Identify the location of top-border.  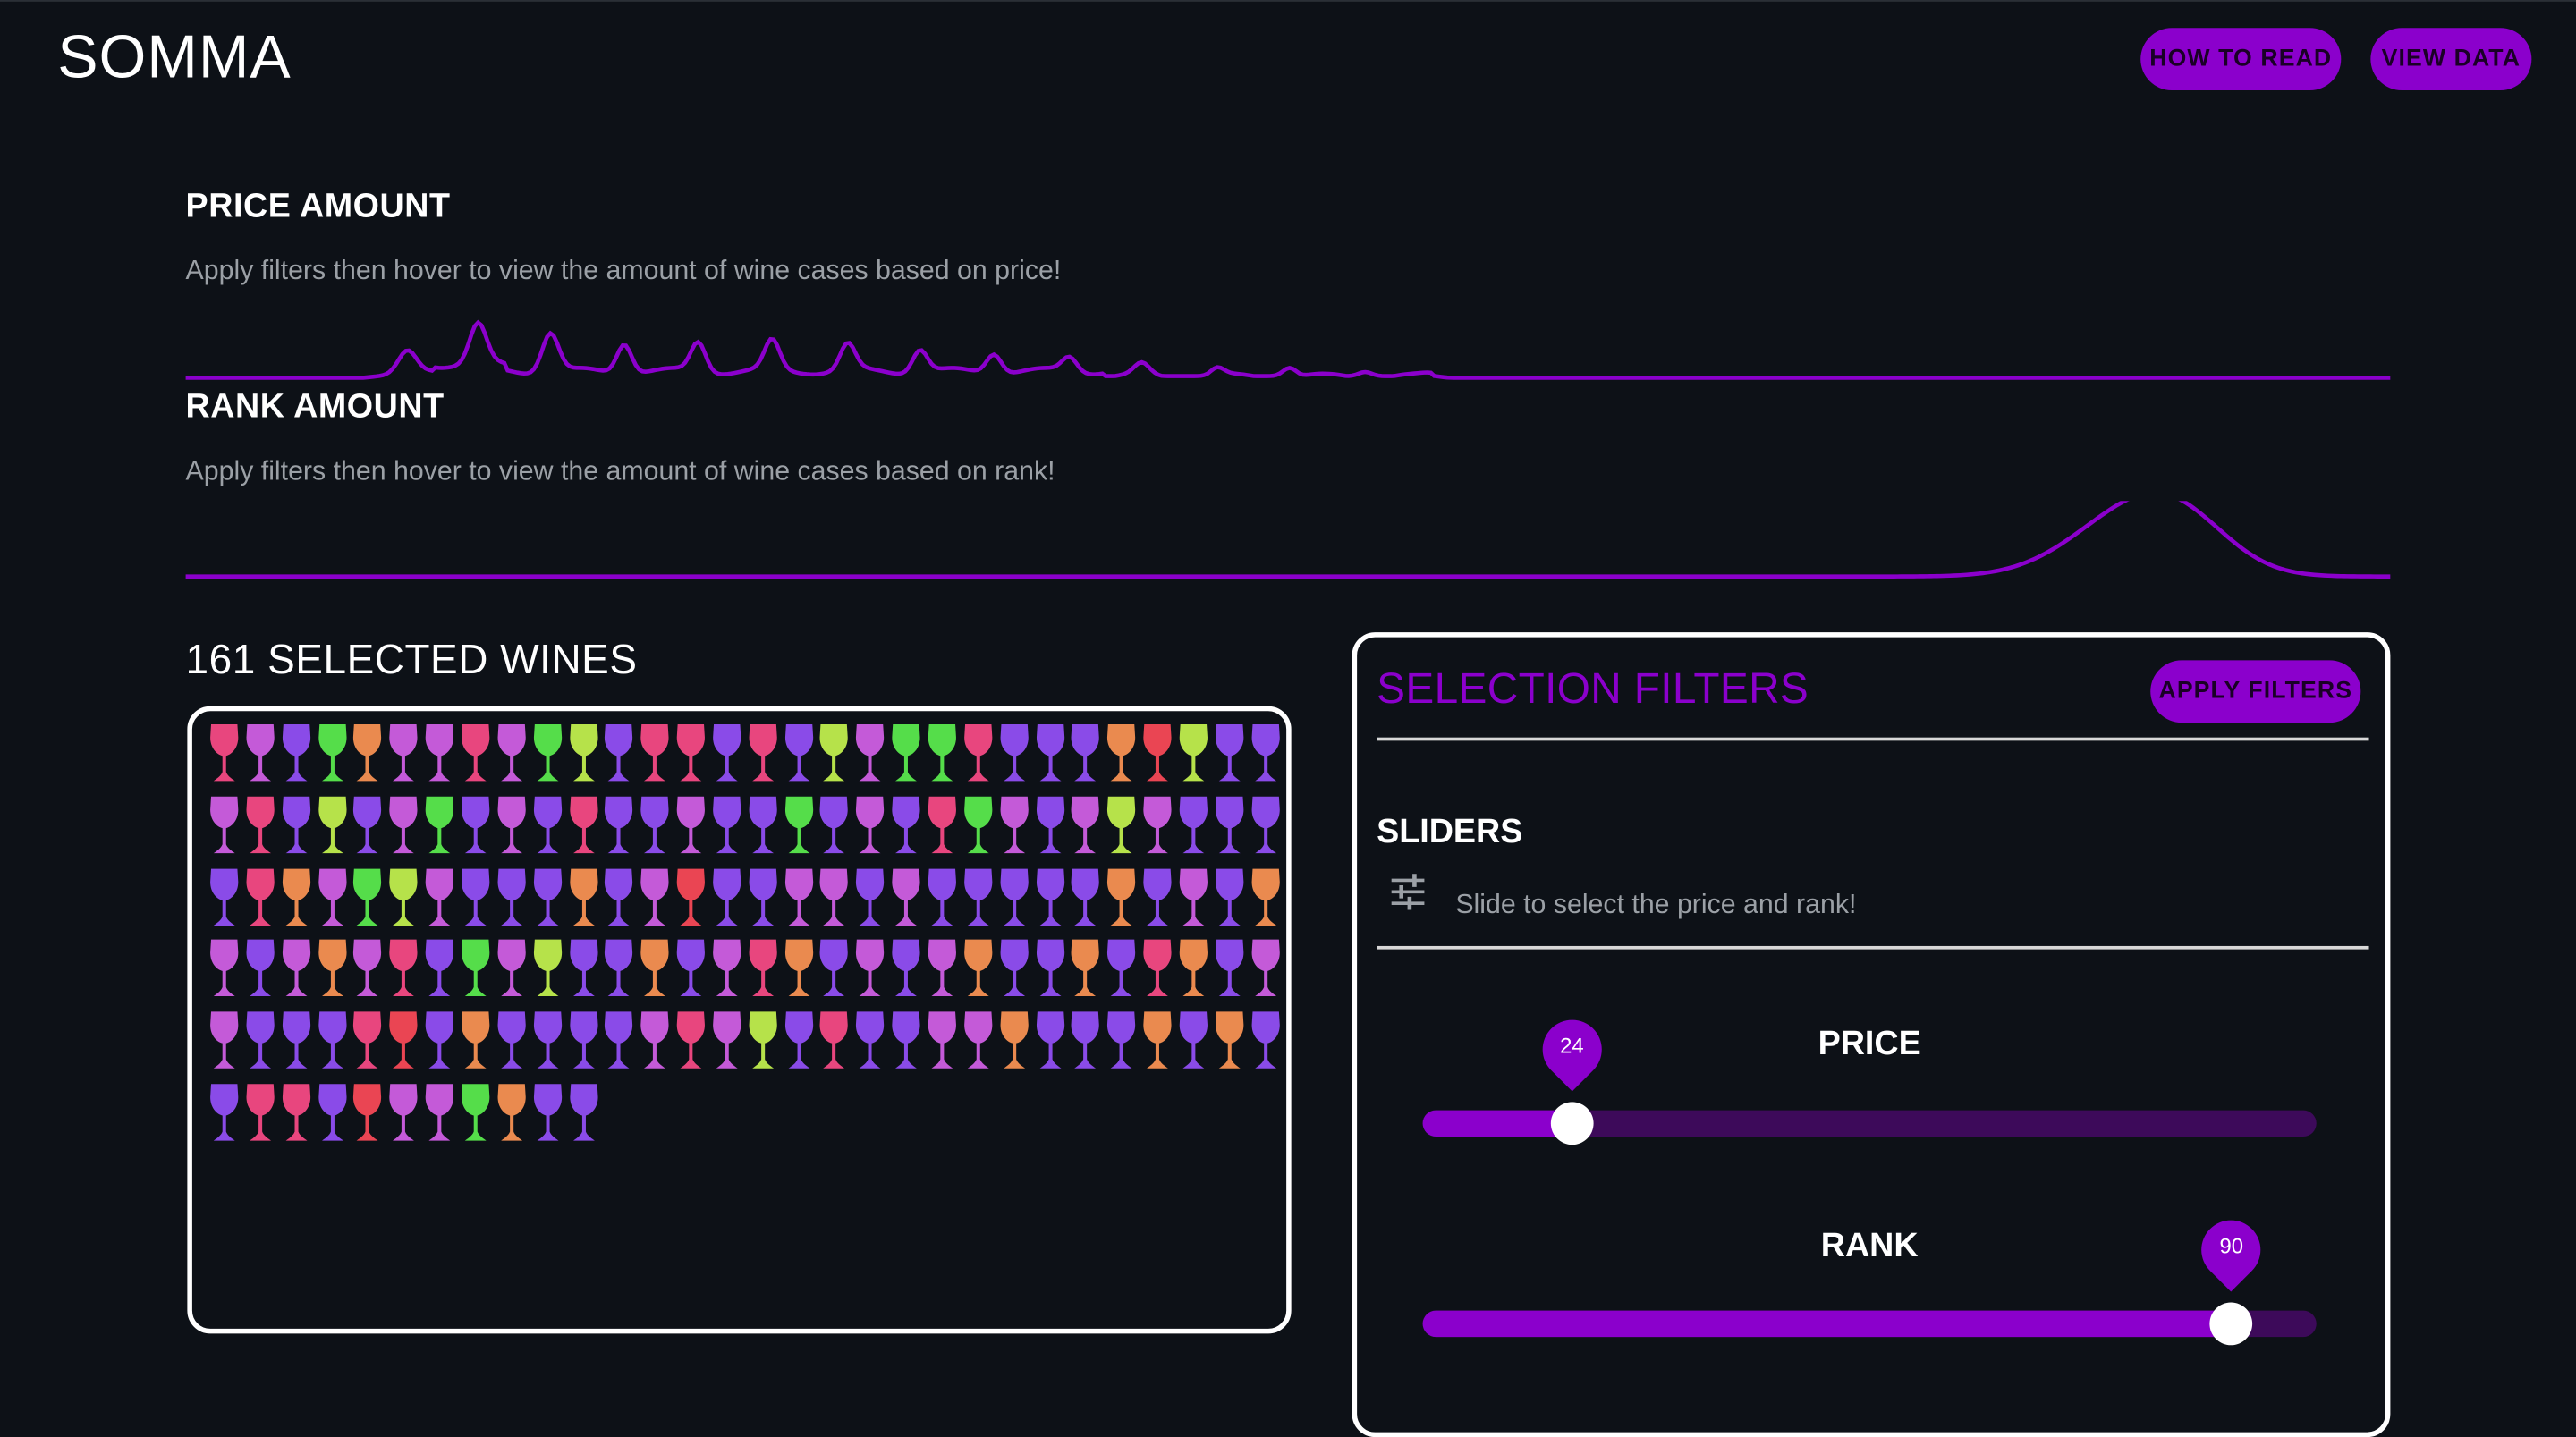
(1288, 1).